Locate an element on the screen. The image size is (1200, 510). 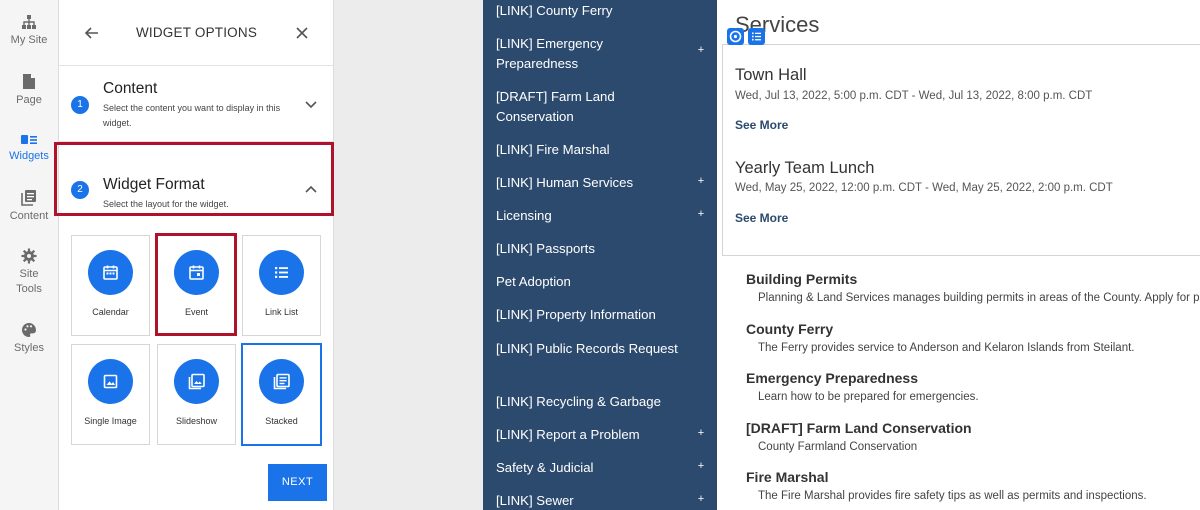
panel-title: WIDGET OPTIONS is located at coordinates (196, 32).